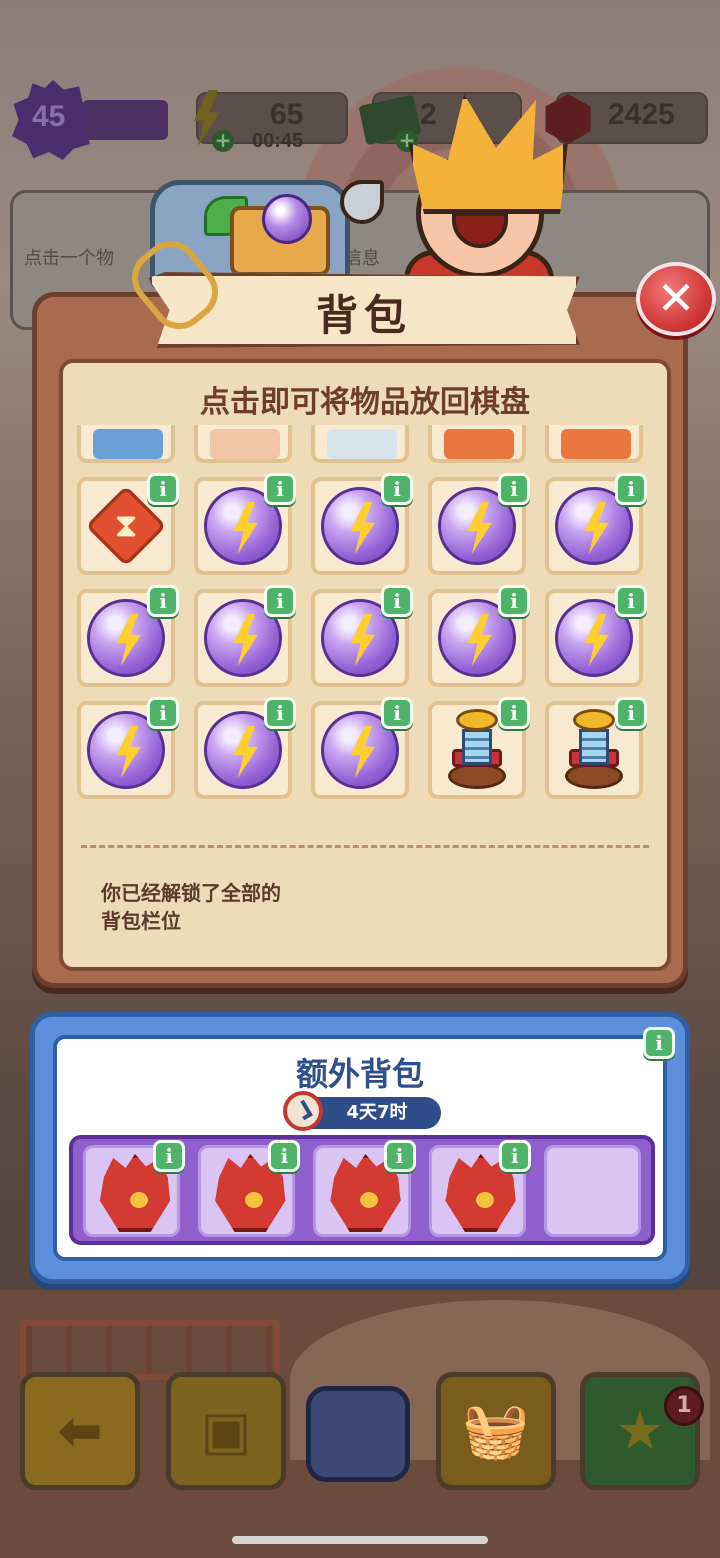 The height and width of the screenshot is (1558, 720). Describe the element at coordinates (365, 846) in the screenshot. I see `divider` at that location.